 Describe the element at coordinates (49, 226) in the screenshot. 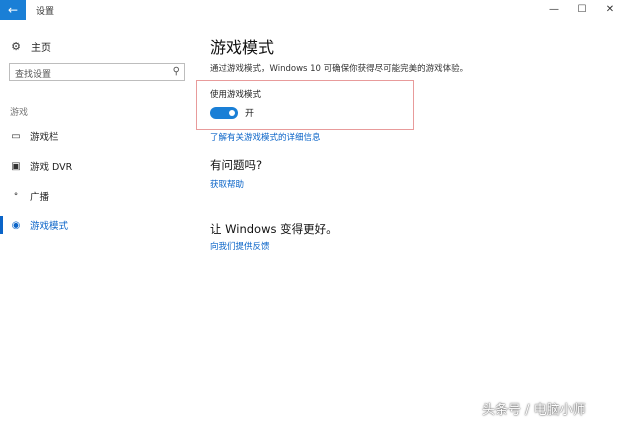

I see `sidebar-item-label: 游戏模式` at that location.